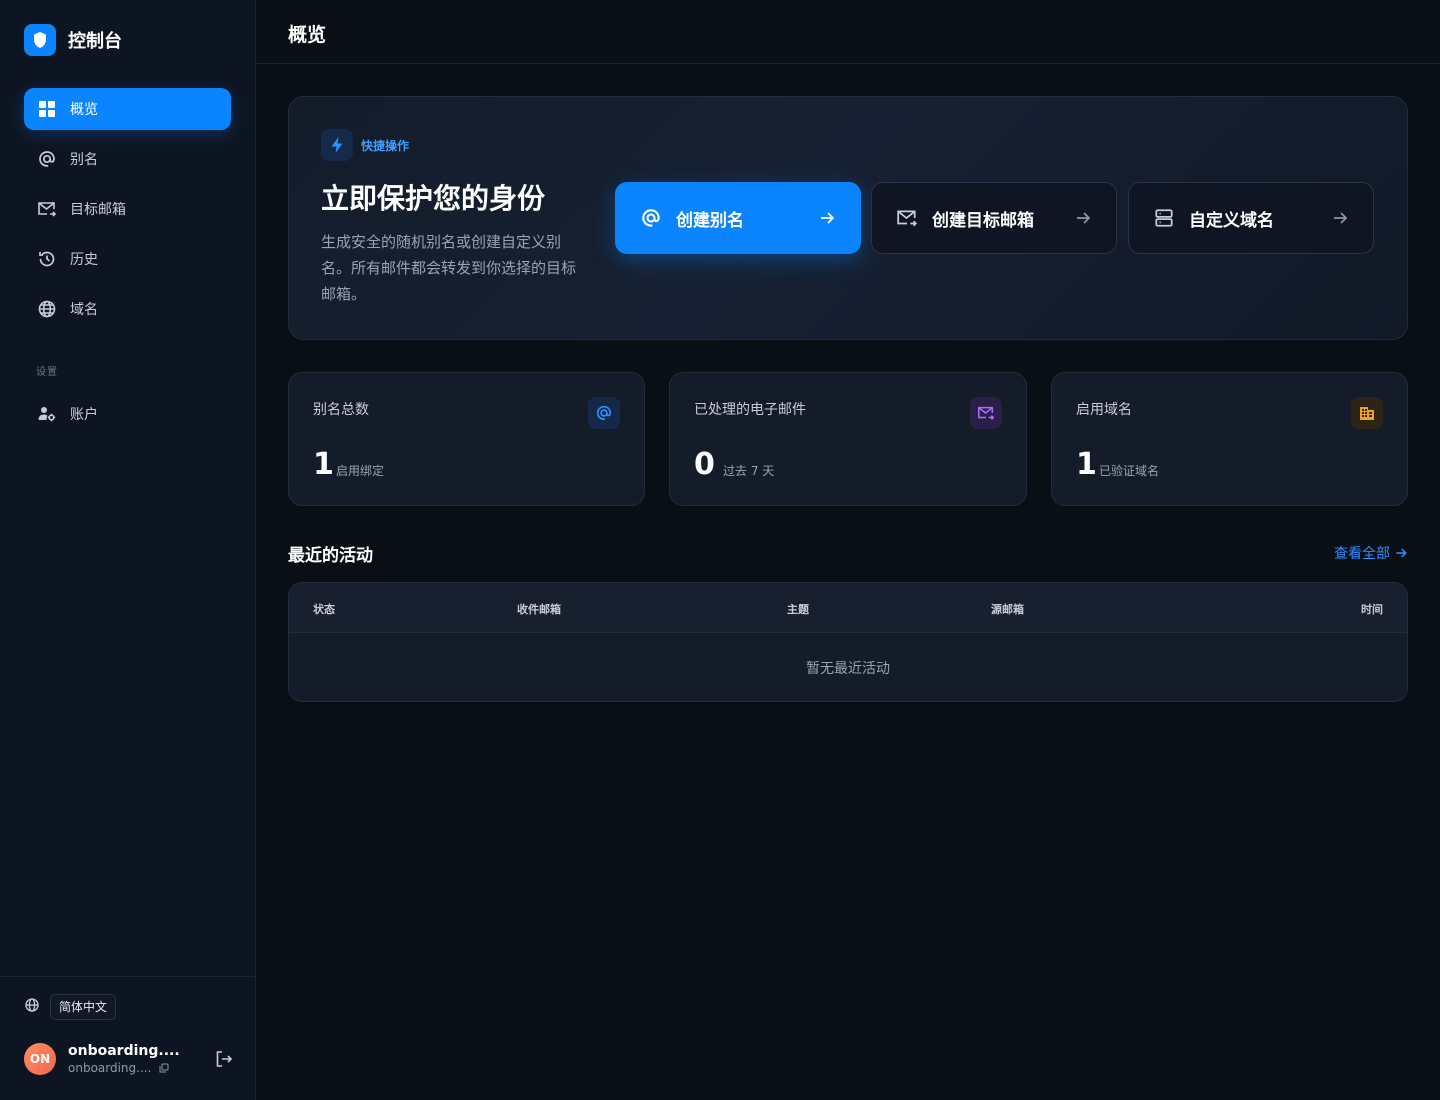  Describe the element at coordinates (47, 414) in the screenshot. I see `user-gear-icon` at that location.